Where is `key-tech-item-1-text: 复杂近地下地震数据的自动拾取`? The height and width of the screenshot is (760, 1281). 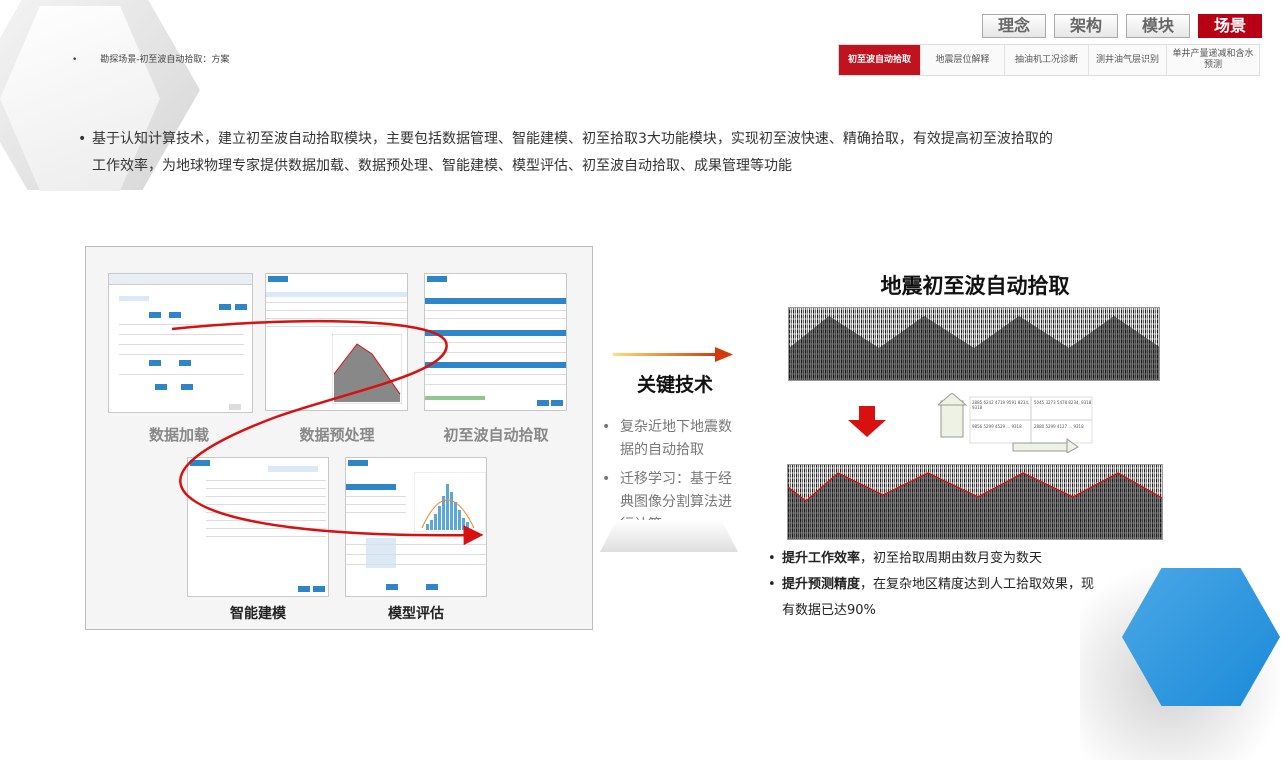 key-tech-item-1-text: 复杂近地下地震数据的自动拾取 is located at coordinates (676, 438).